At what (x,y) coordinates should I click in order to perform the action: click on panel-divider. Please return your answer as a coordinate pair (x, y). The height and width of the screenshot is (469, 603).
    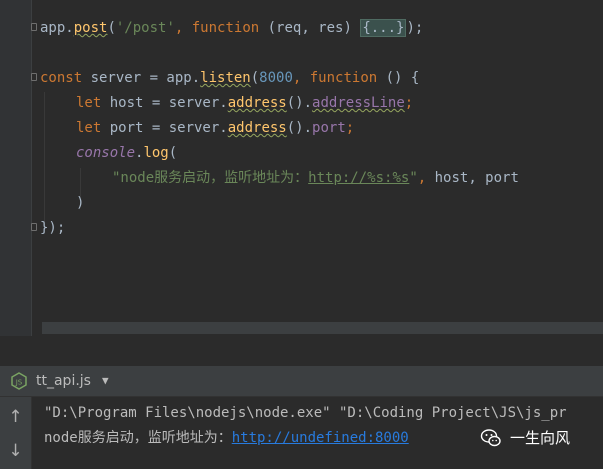
    Looking at the image, I should click on (301, 351).